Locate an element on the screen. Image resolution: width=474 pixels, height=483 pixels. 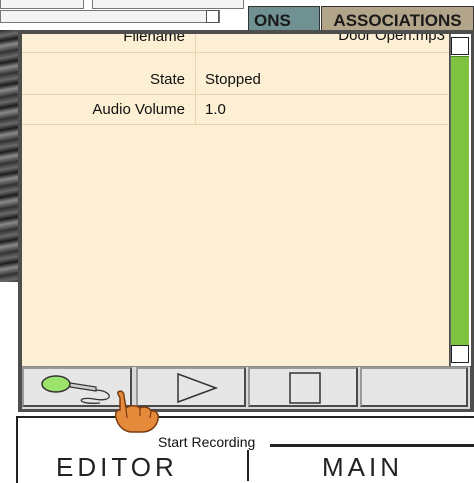
property-label: Audio Volume is located at coordinates (138, 109).